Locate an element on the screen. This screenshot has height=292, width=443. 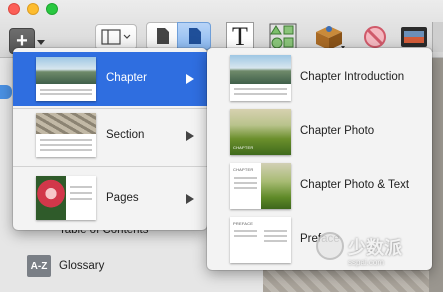
thumbnail-caption: PREFACE is located at coordinates (243, 223).